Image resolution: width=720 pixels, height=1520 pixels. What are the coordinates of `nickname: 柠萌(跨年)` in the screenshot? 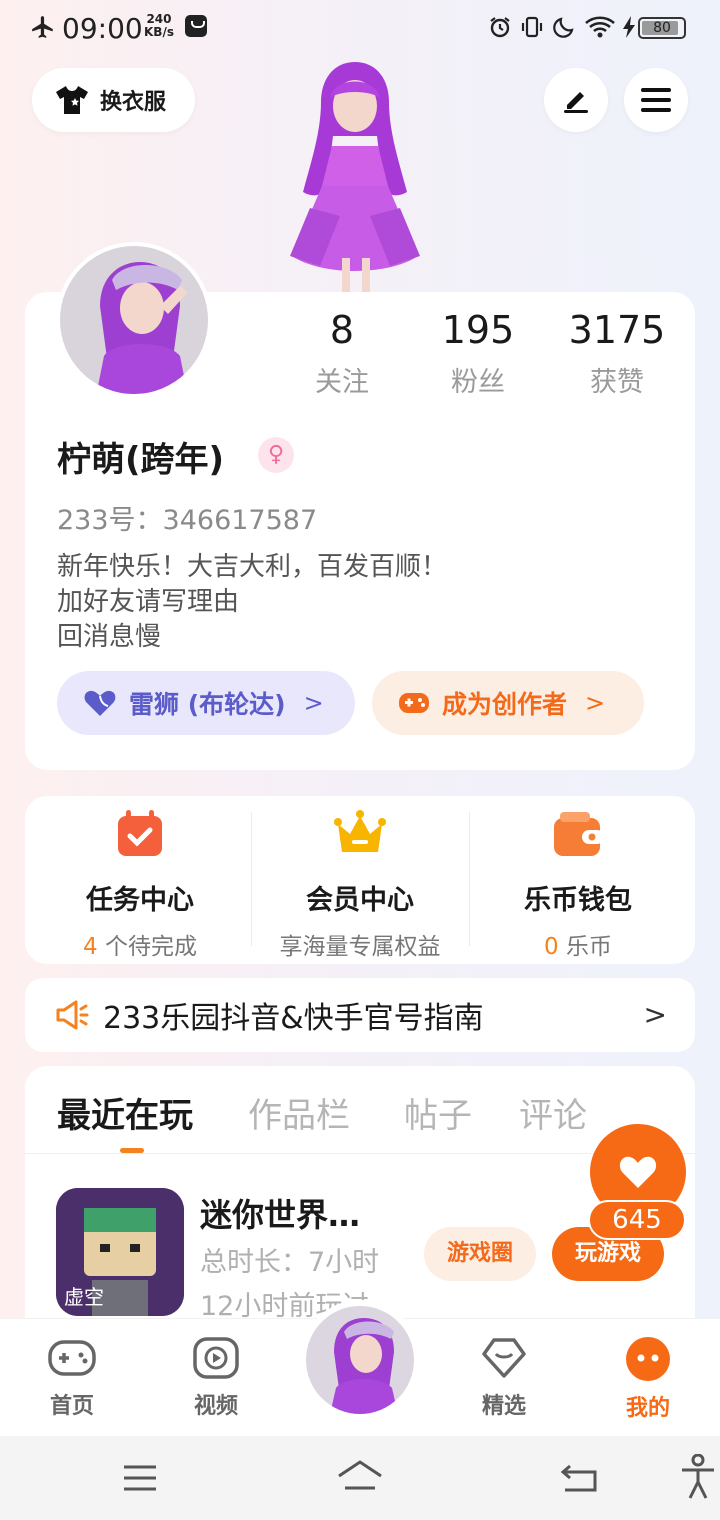 It's located at (141, 460).